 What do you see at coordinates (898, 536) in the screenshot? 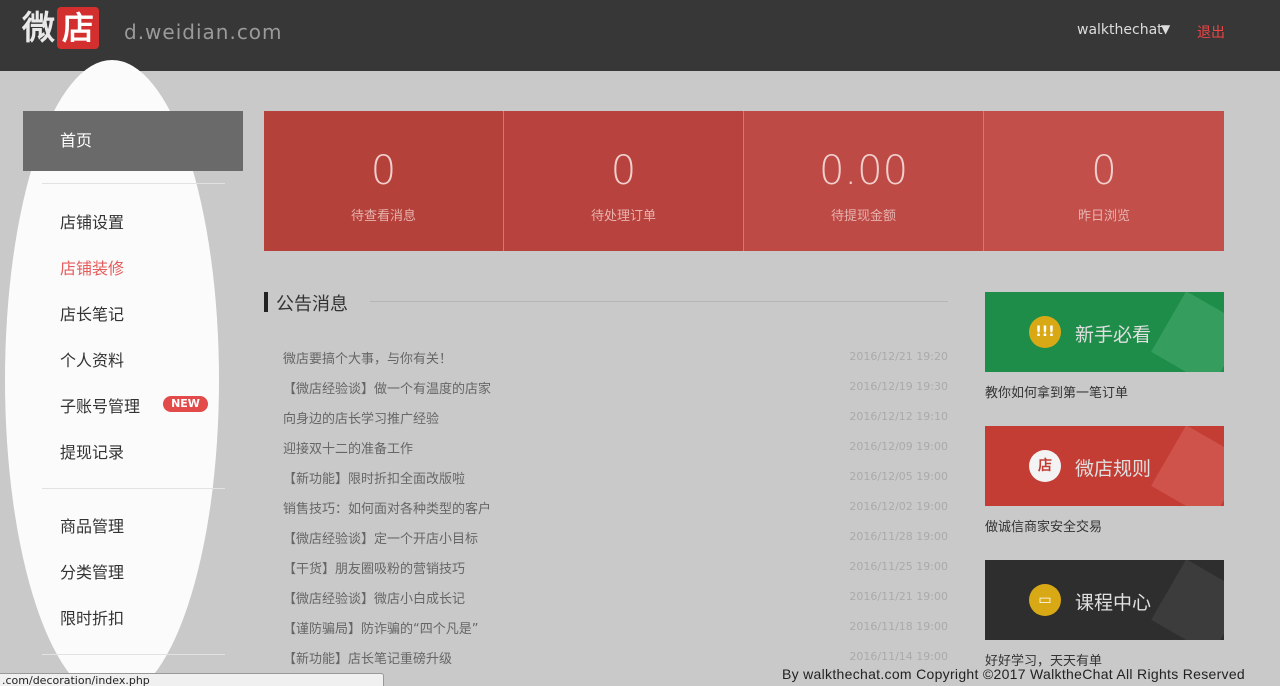
I see `announcement-date: 2016/11/28 19:00` at bounding box center [898, 536].